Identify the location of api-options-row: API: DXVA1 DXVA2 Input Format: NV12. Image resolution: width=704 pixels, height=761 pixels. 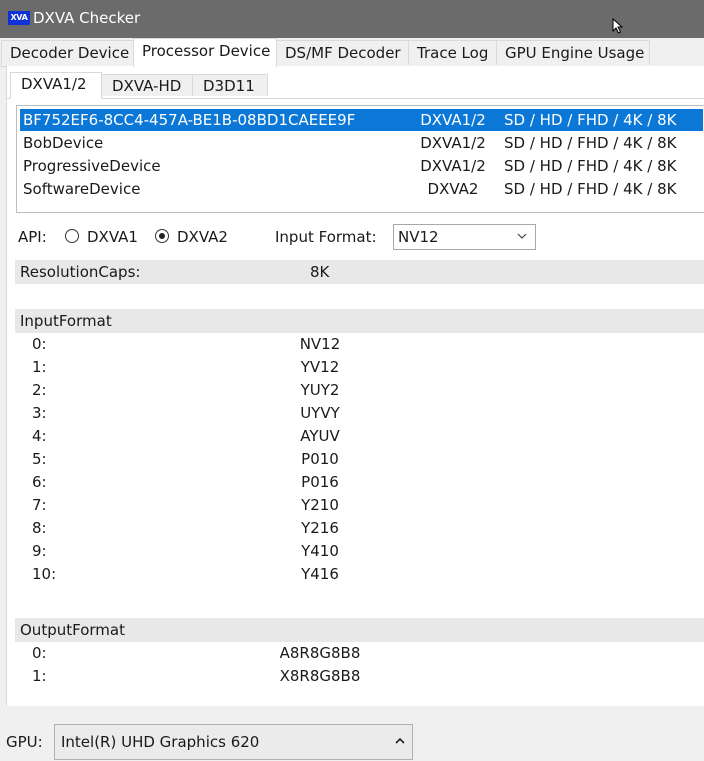
(355, 237).